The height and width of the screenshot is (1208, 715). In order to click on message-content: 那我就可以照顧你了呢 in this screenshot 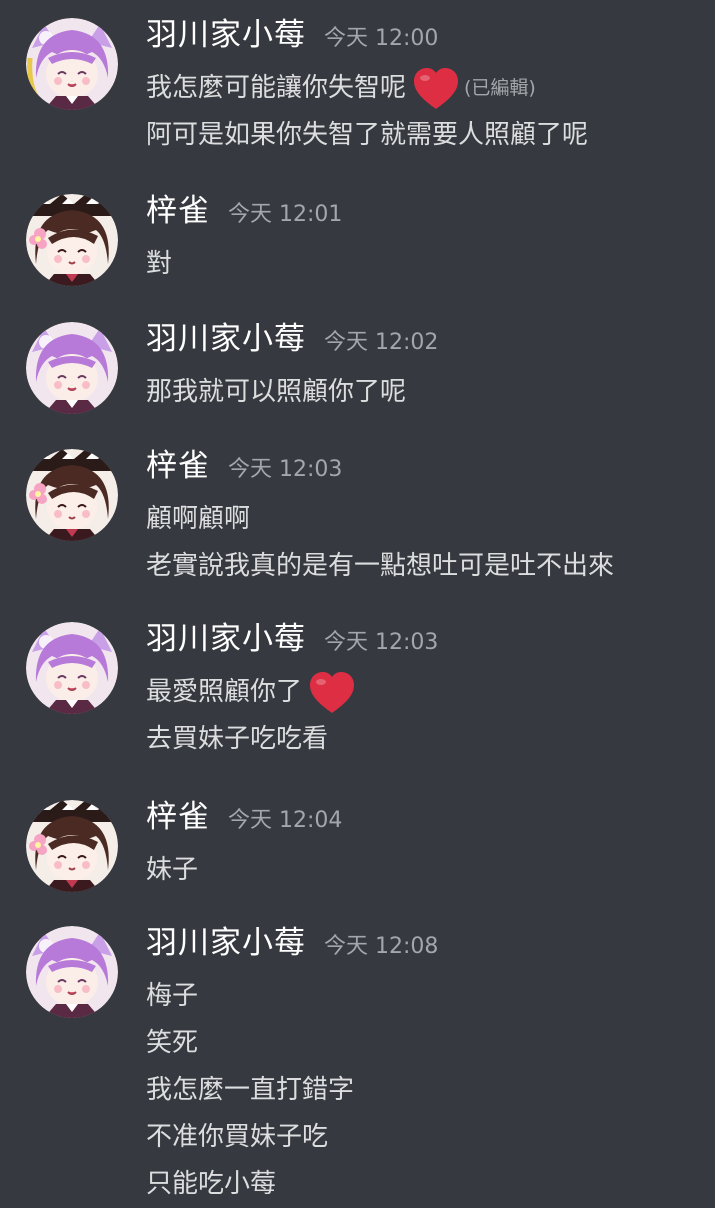, I will do `click(276, 392)`.